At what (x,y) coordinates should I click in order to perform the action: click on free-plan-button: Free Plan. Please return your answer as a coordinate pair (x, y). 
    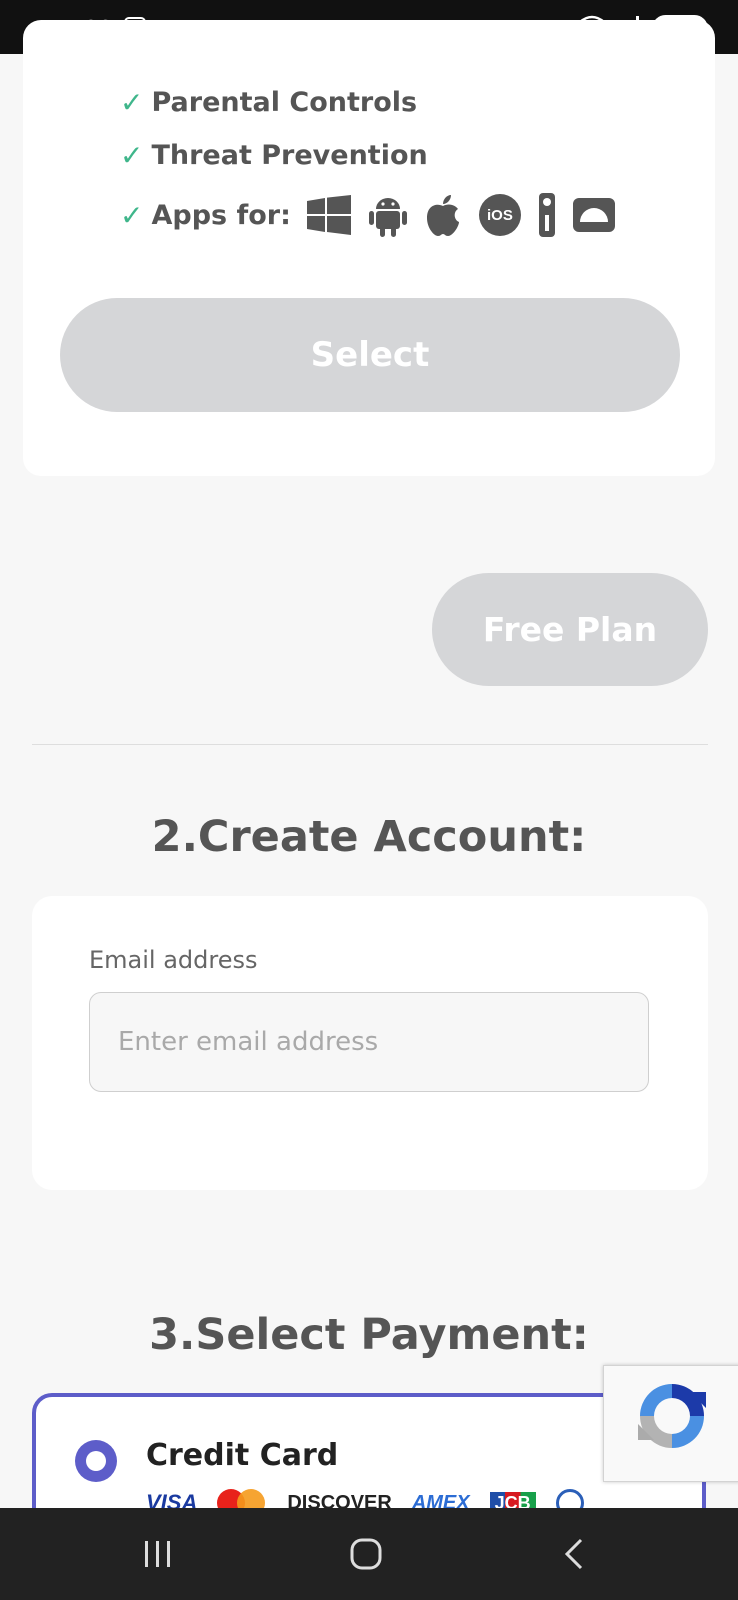
    Looking at the image, I should click on (570, 629).